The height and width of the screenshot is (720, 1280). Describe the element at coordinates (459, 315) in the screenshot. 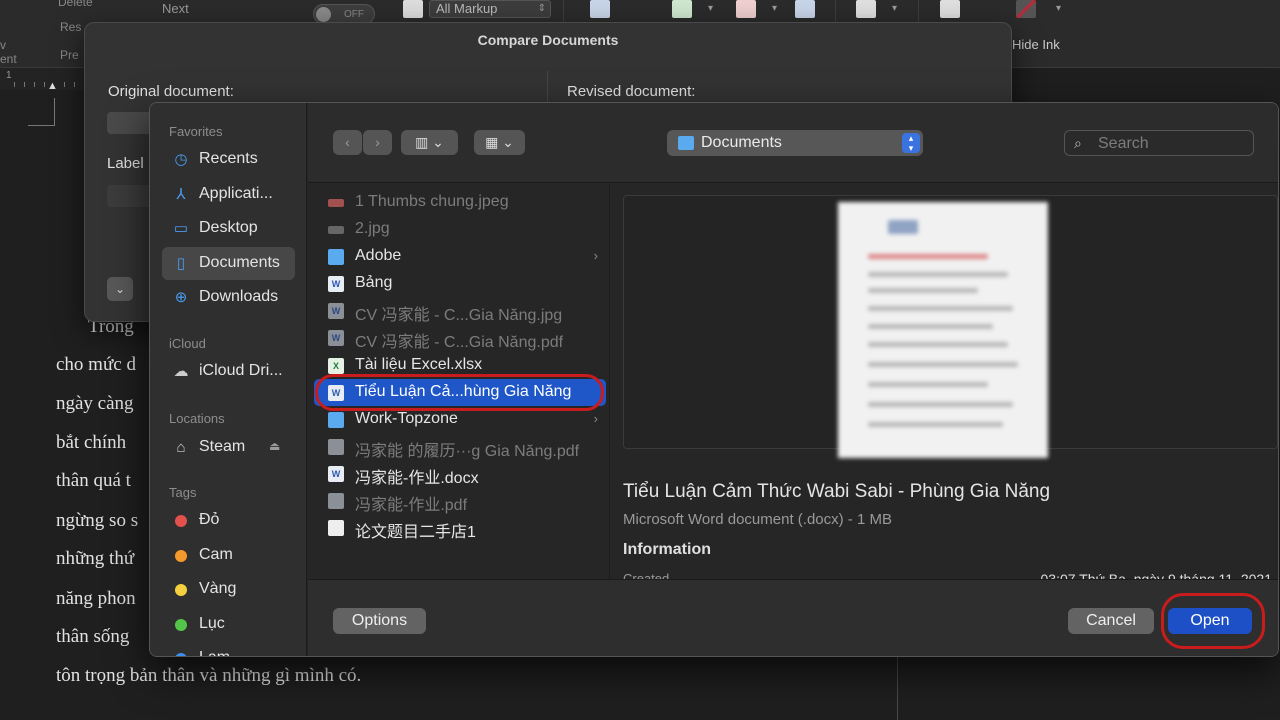

I see `file-name: CV 冯家能 - C...Gia Năng.jpg` at that location.